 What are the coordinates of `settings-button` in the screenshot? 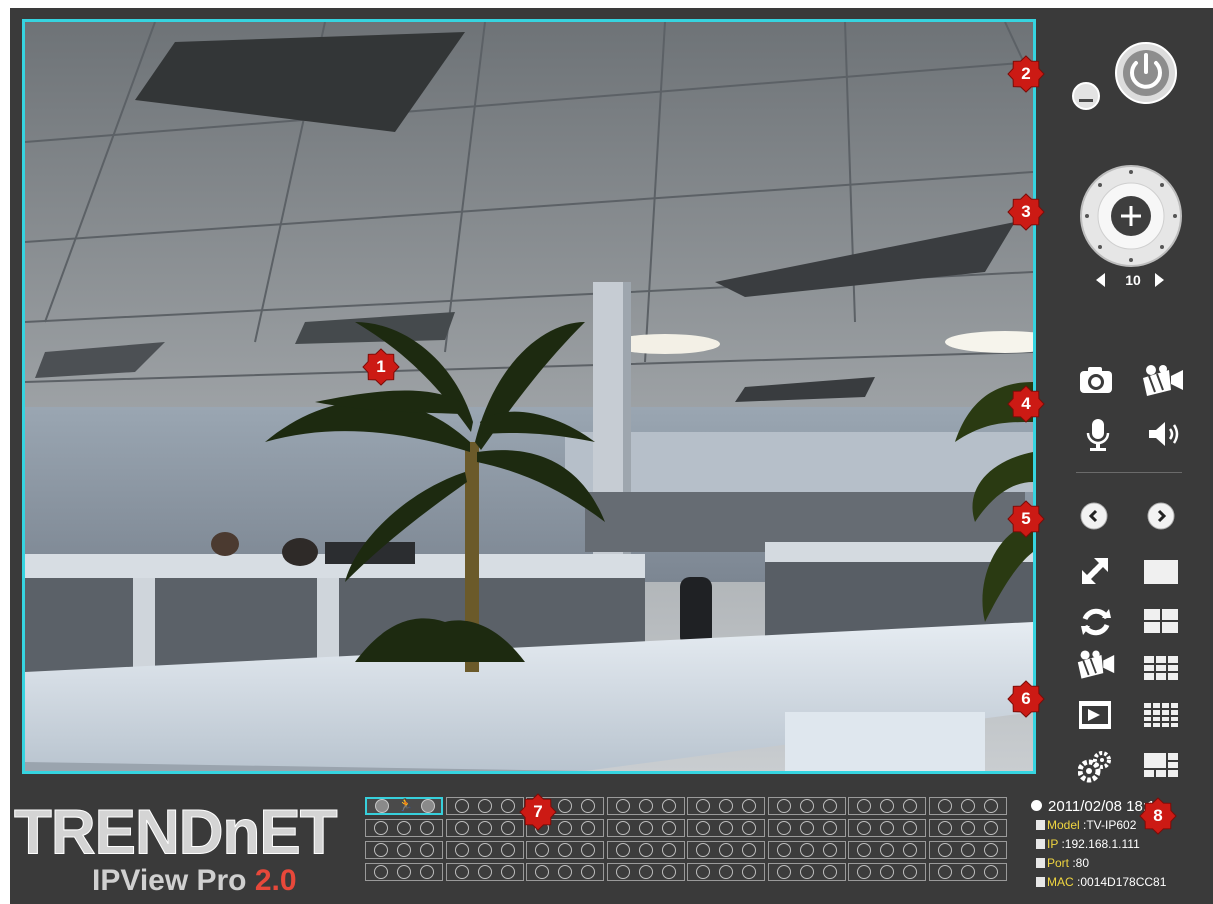 It's located at (1095, 767).